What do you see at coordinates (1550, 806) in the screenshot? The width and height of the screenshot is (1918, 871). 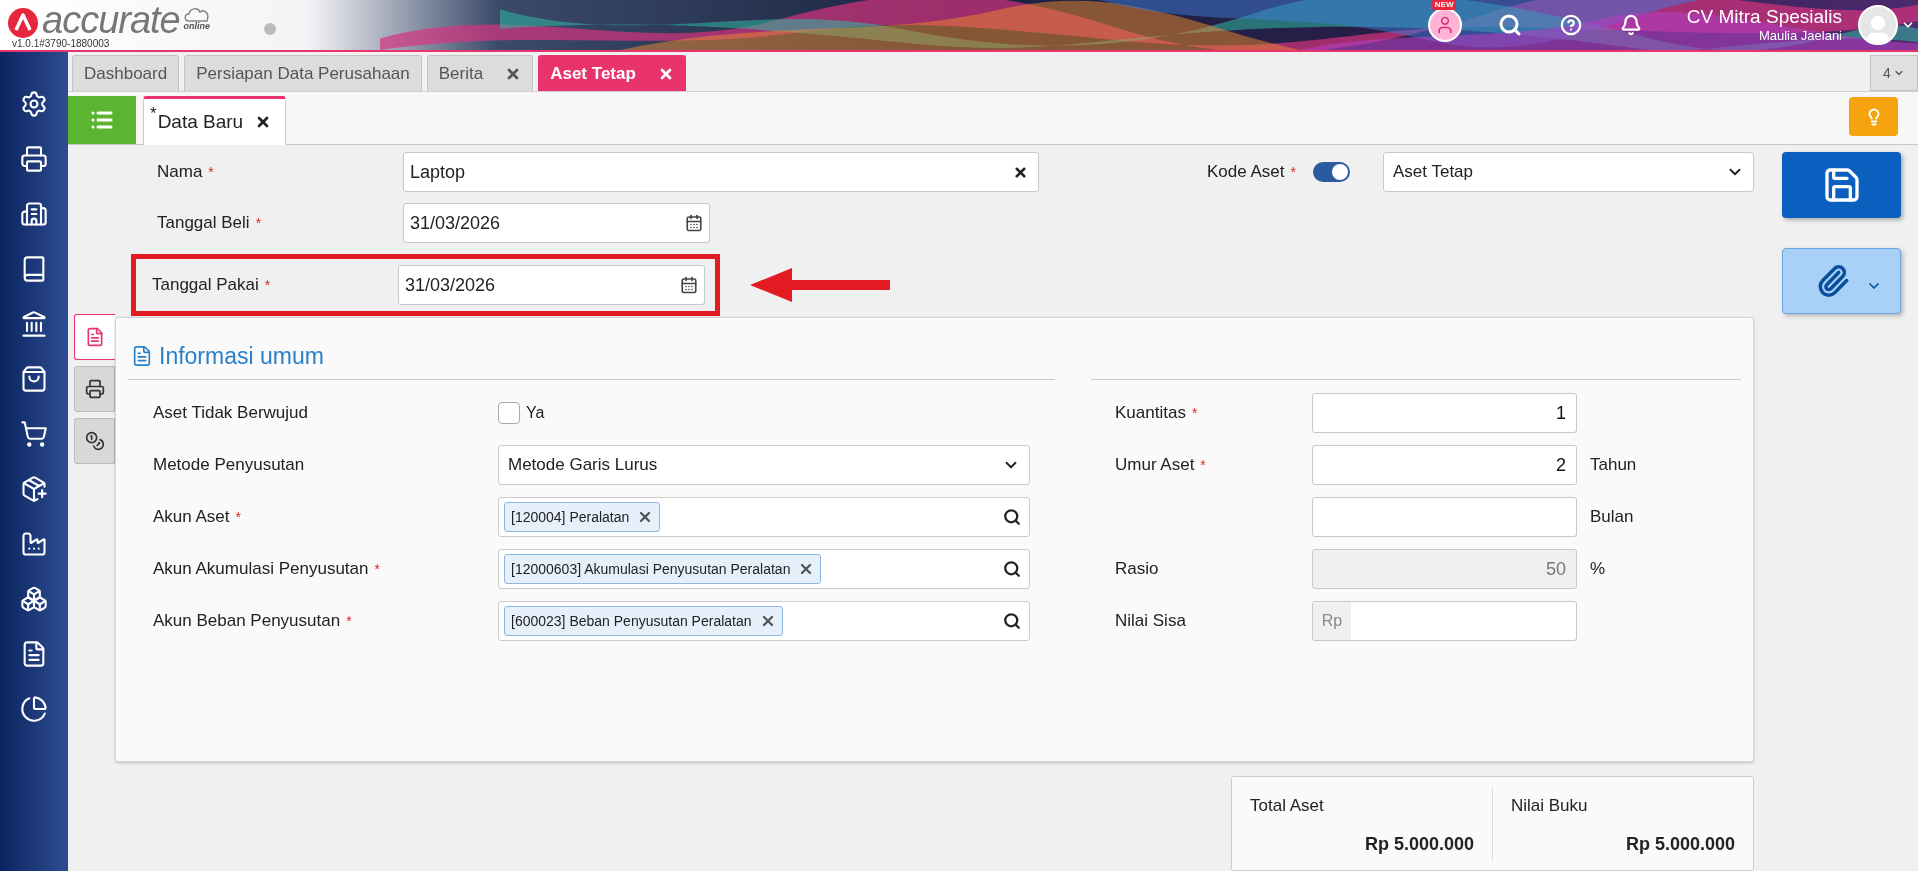 I see `total-label: Nilai Buku` at bounding box center [1550, 806].